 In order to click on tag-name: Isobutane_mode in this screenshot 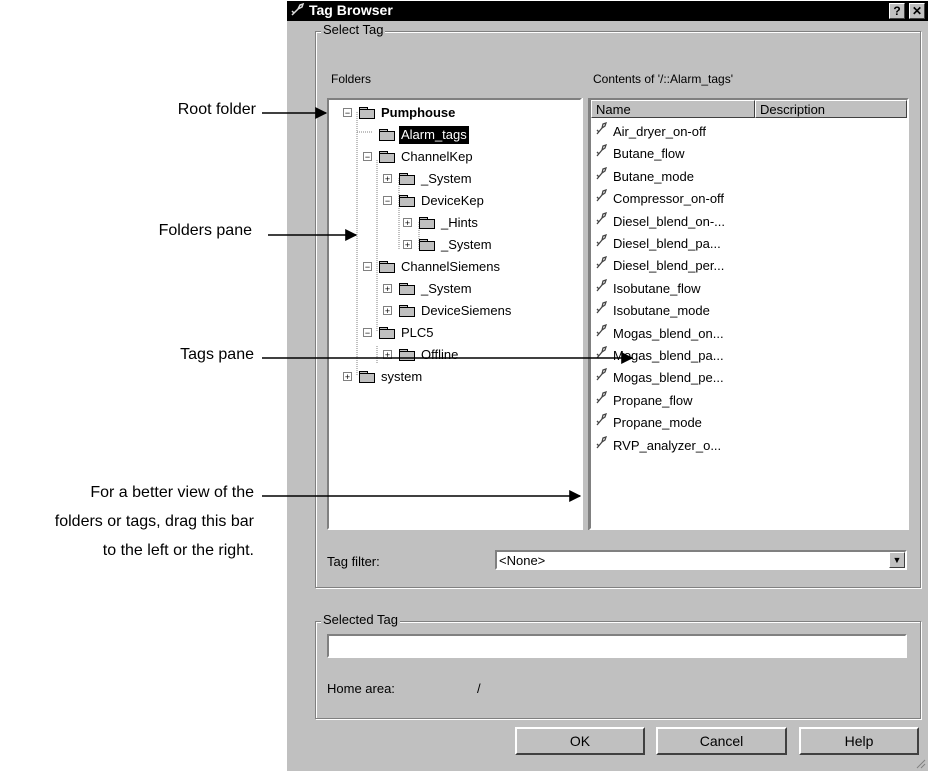, I will do `click(661, 311)`.